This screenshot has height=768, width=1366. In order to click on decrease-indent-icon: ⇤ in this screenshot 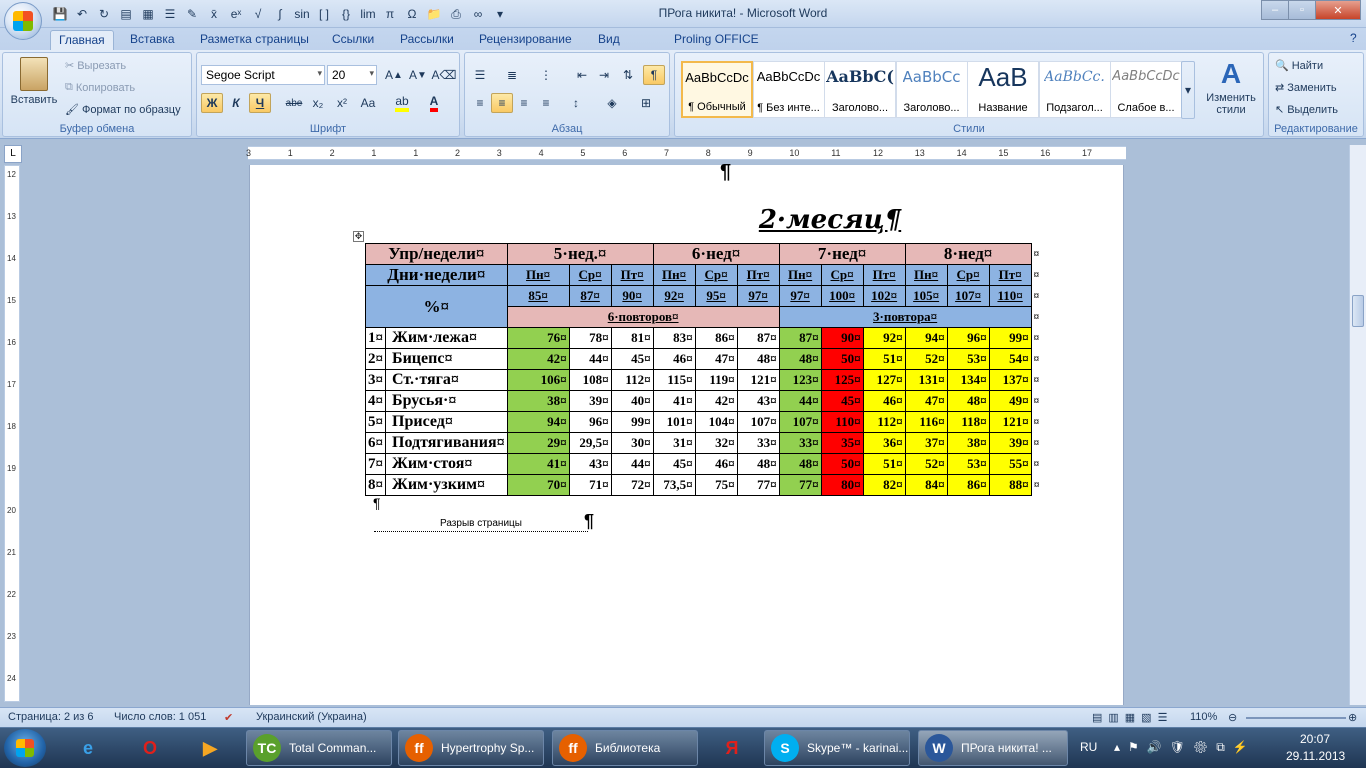, I will do `click(582, 75)`.